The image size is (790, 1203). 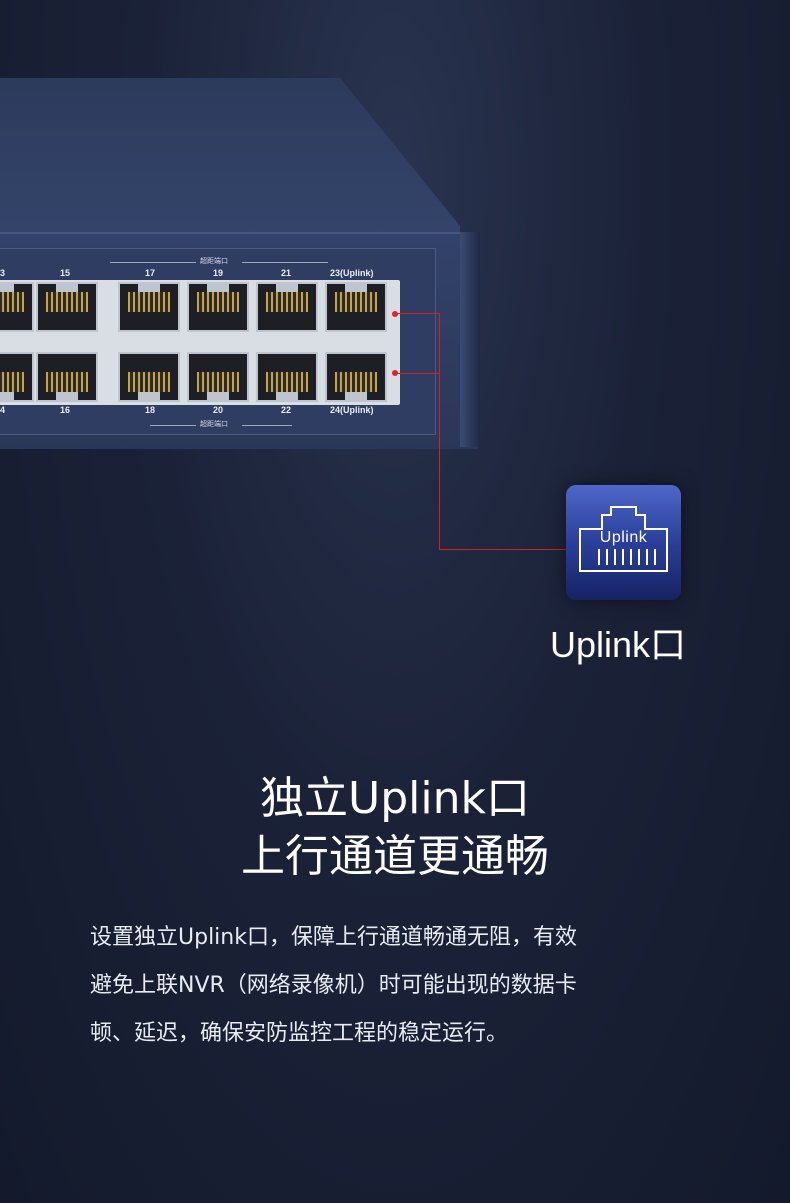 I want to click on headline-line-2: 上行通道更通畅, so click(x=395, y=856).